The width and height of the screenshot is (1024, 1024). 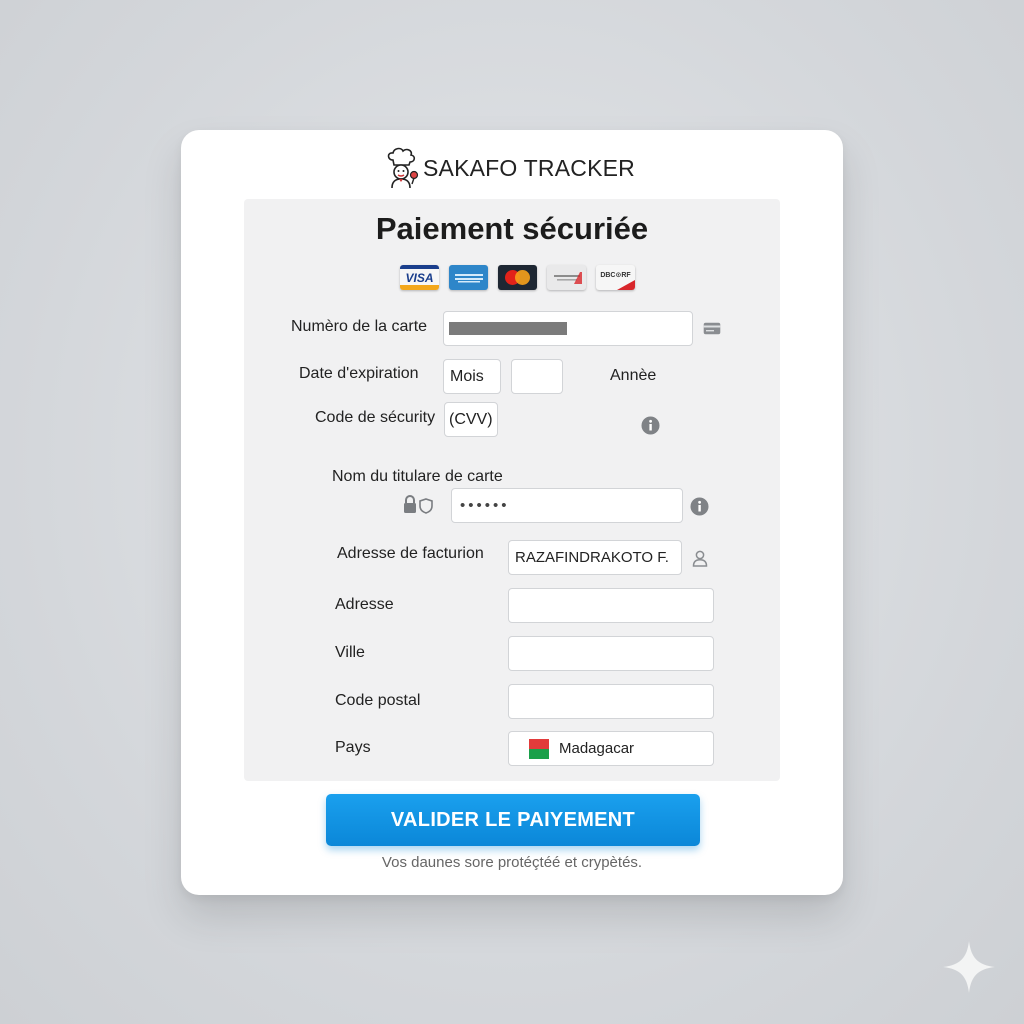 What do you see at coordinates (468, 277) in the screenshot?
I see `amex-logo` at bounding box center [468, 277].